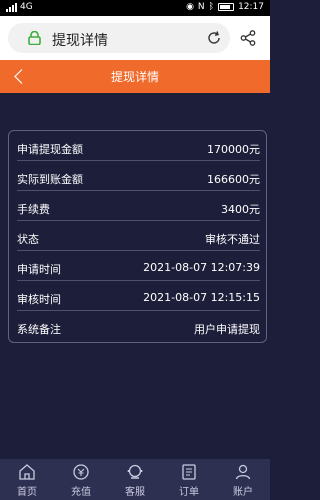  Describe the element at coordinates (138, 206) in the screenshot. I see `detail-row-fee: 手续费 3400元` at that location.